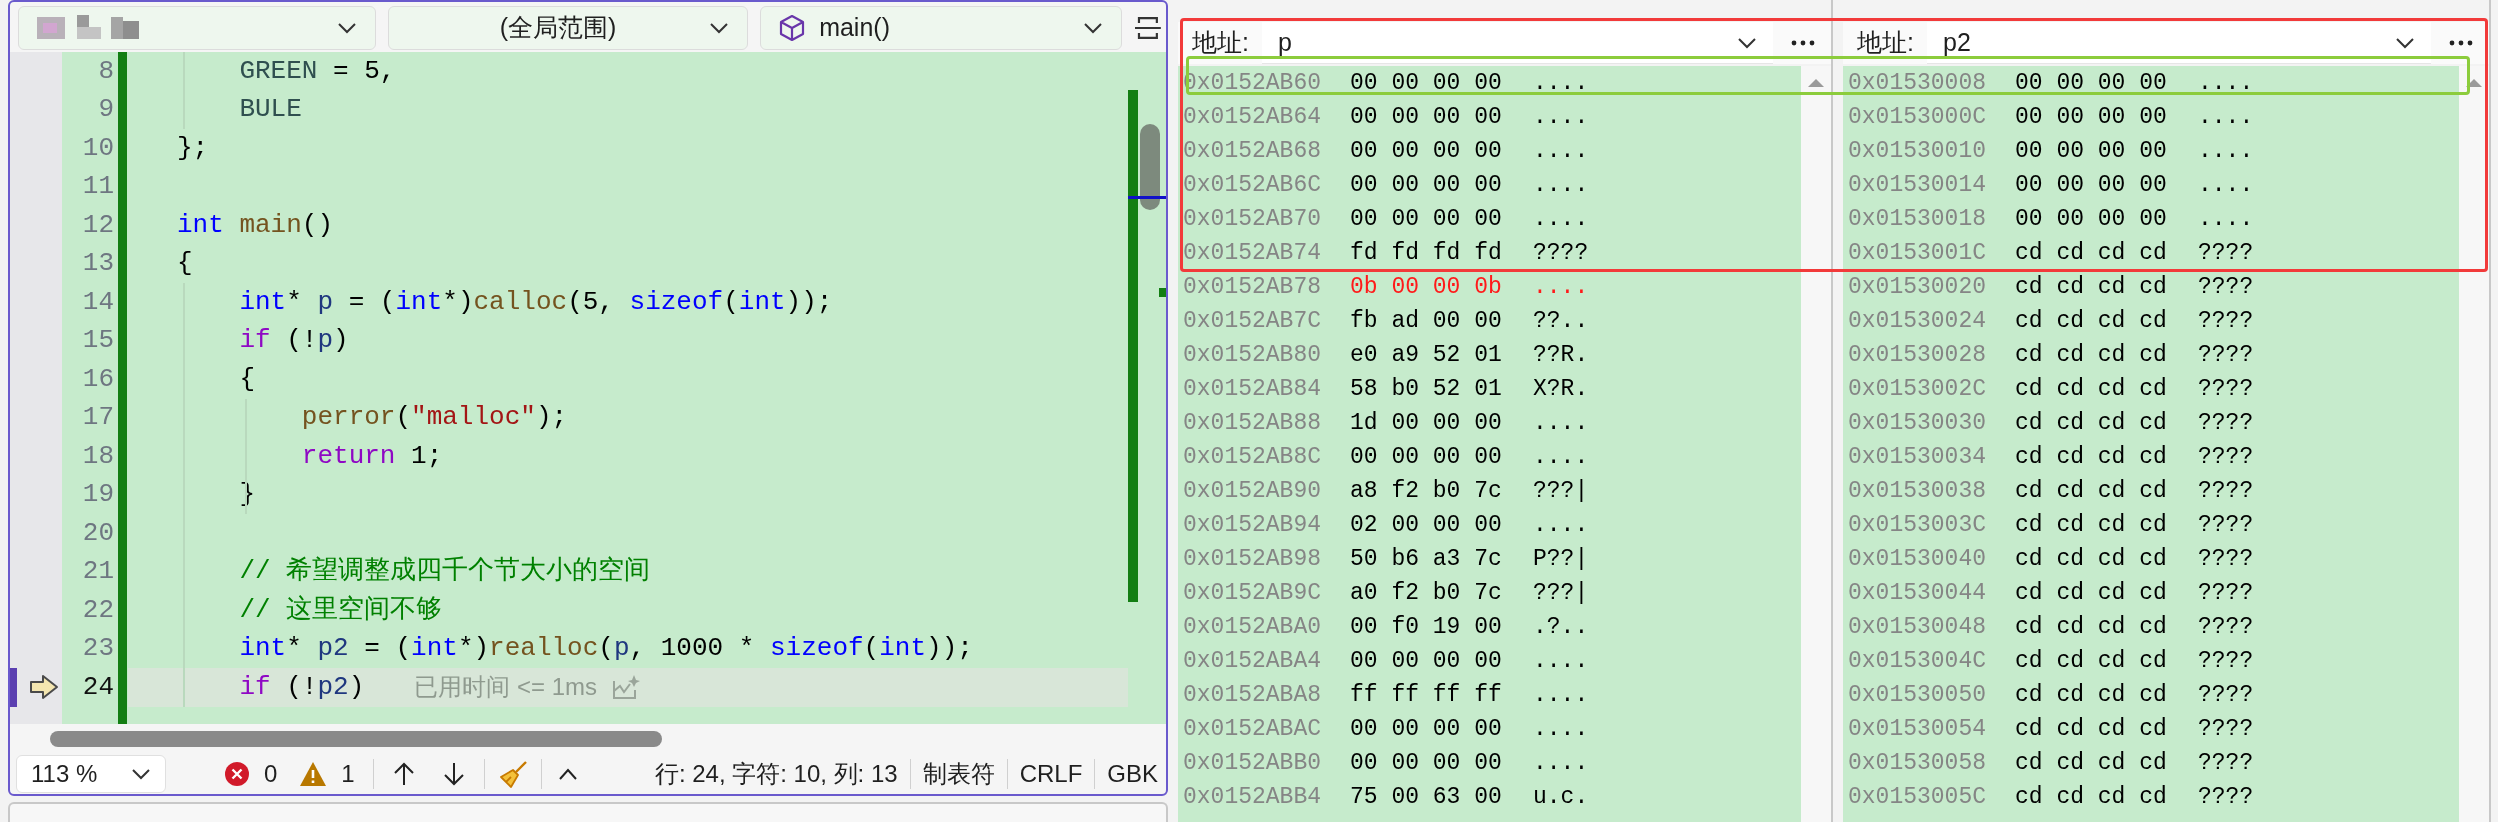 The height and width of the screenshot is (822, 2498). Describe the element at coordinates (1918, 185) in the screenshot. I see `memory-address: 0x01530014` at that location.